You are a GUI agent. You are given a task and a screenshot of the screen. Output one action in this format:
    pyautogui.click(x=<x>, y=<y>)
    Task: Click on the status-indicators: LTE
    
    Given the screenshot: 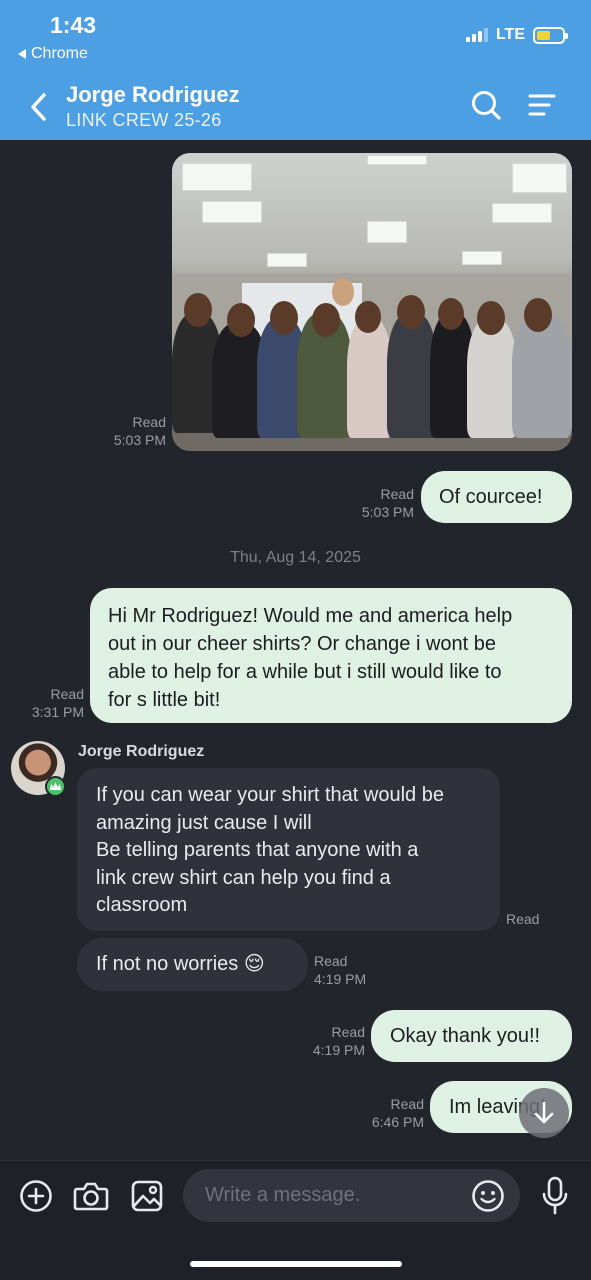 What is the action you would take?
    pyautogui.click(x=516, y=35)
    